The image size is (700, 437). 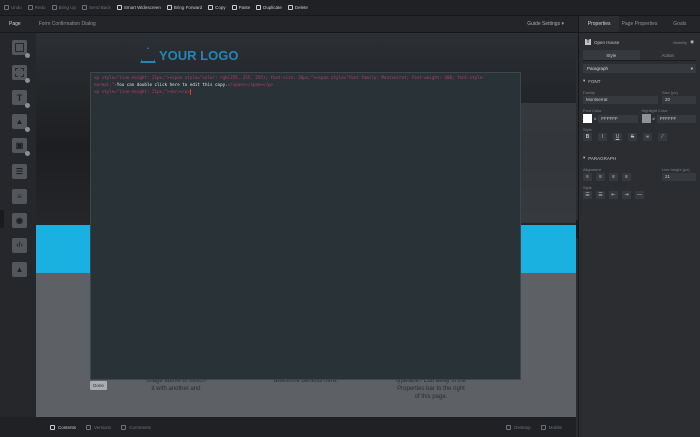 What do you see at coordinates (138, 7) in the screenshot?
I see `smart-widescreen-button: Smart Widescreen` at bounding box center [138, 7].